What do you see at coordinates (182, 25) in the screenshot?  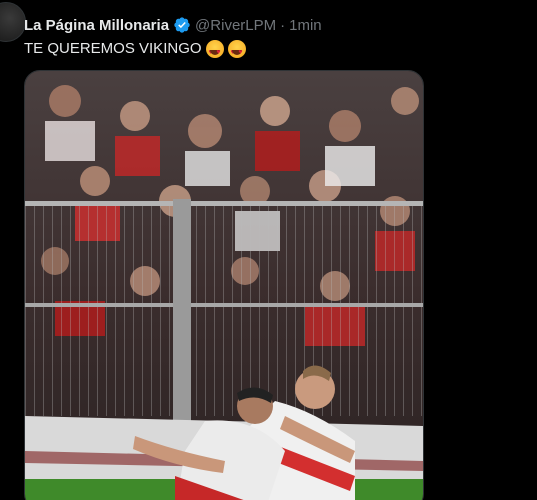 I see `verified-badge-icon` at bounding box center [182, 25].